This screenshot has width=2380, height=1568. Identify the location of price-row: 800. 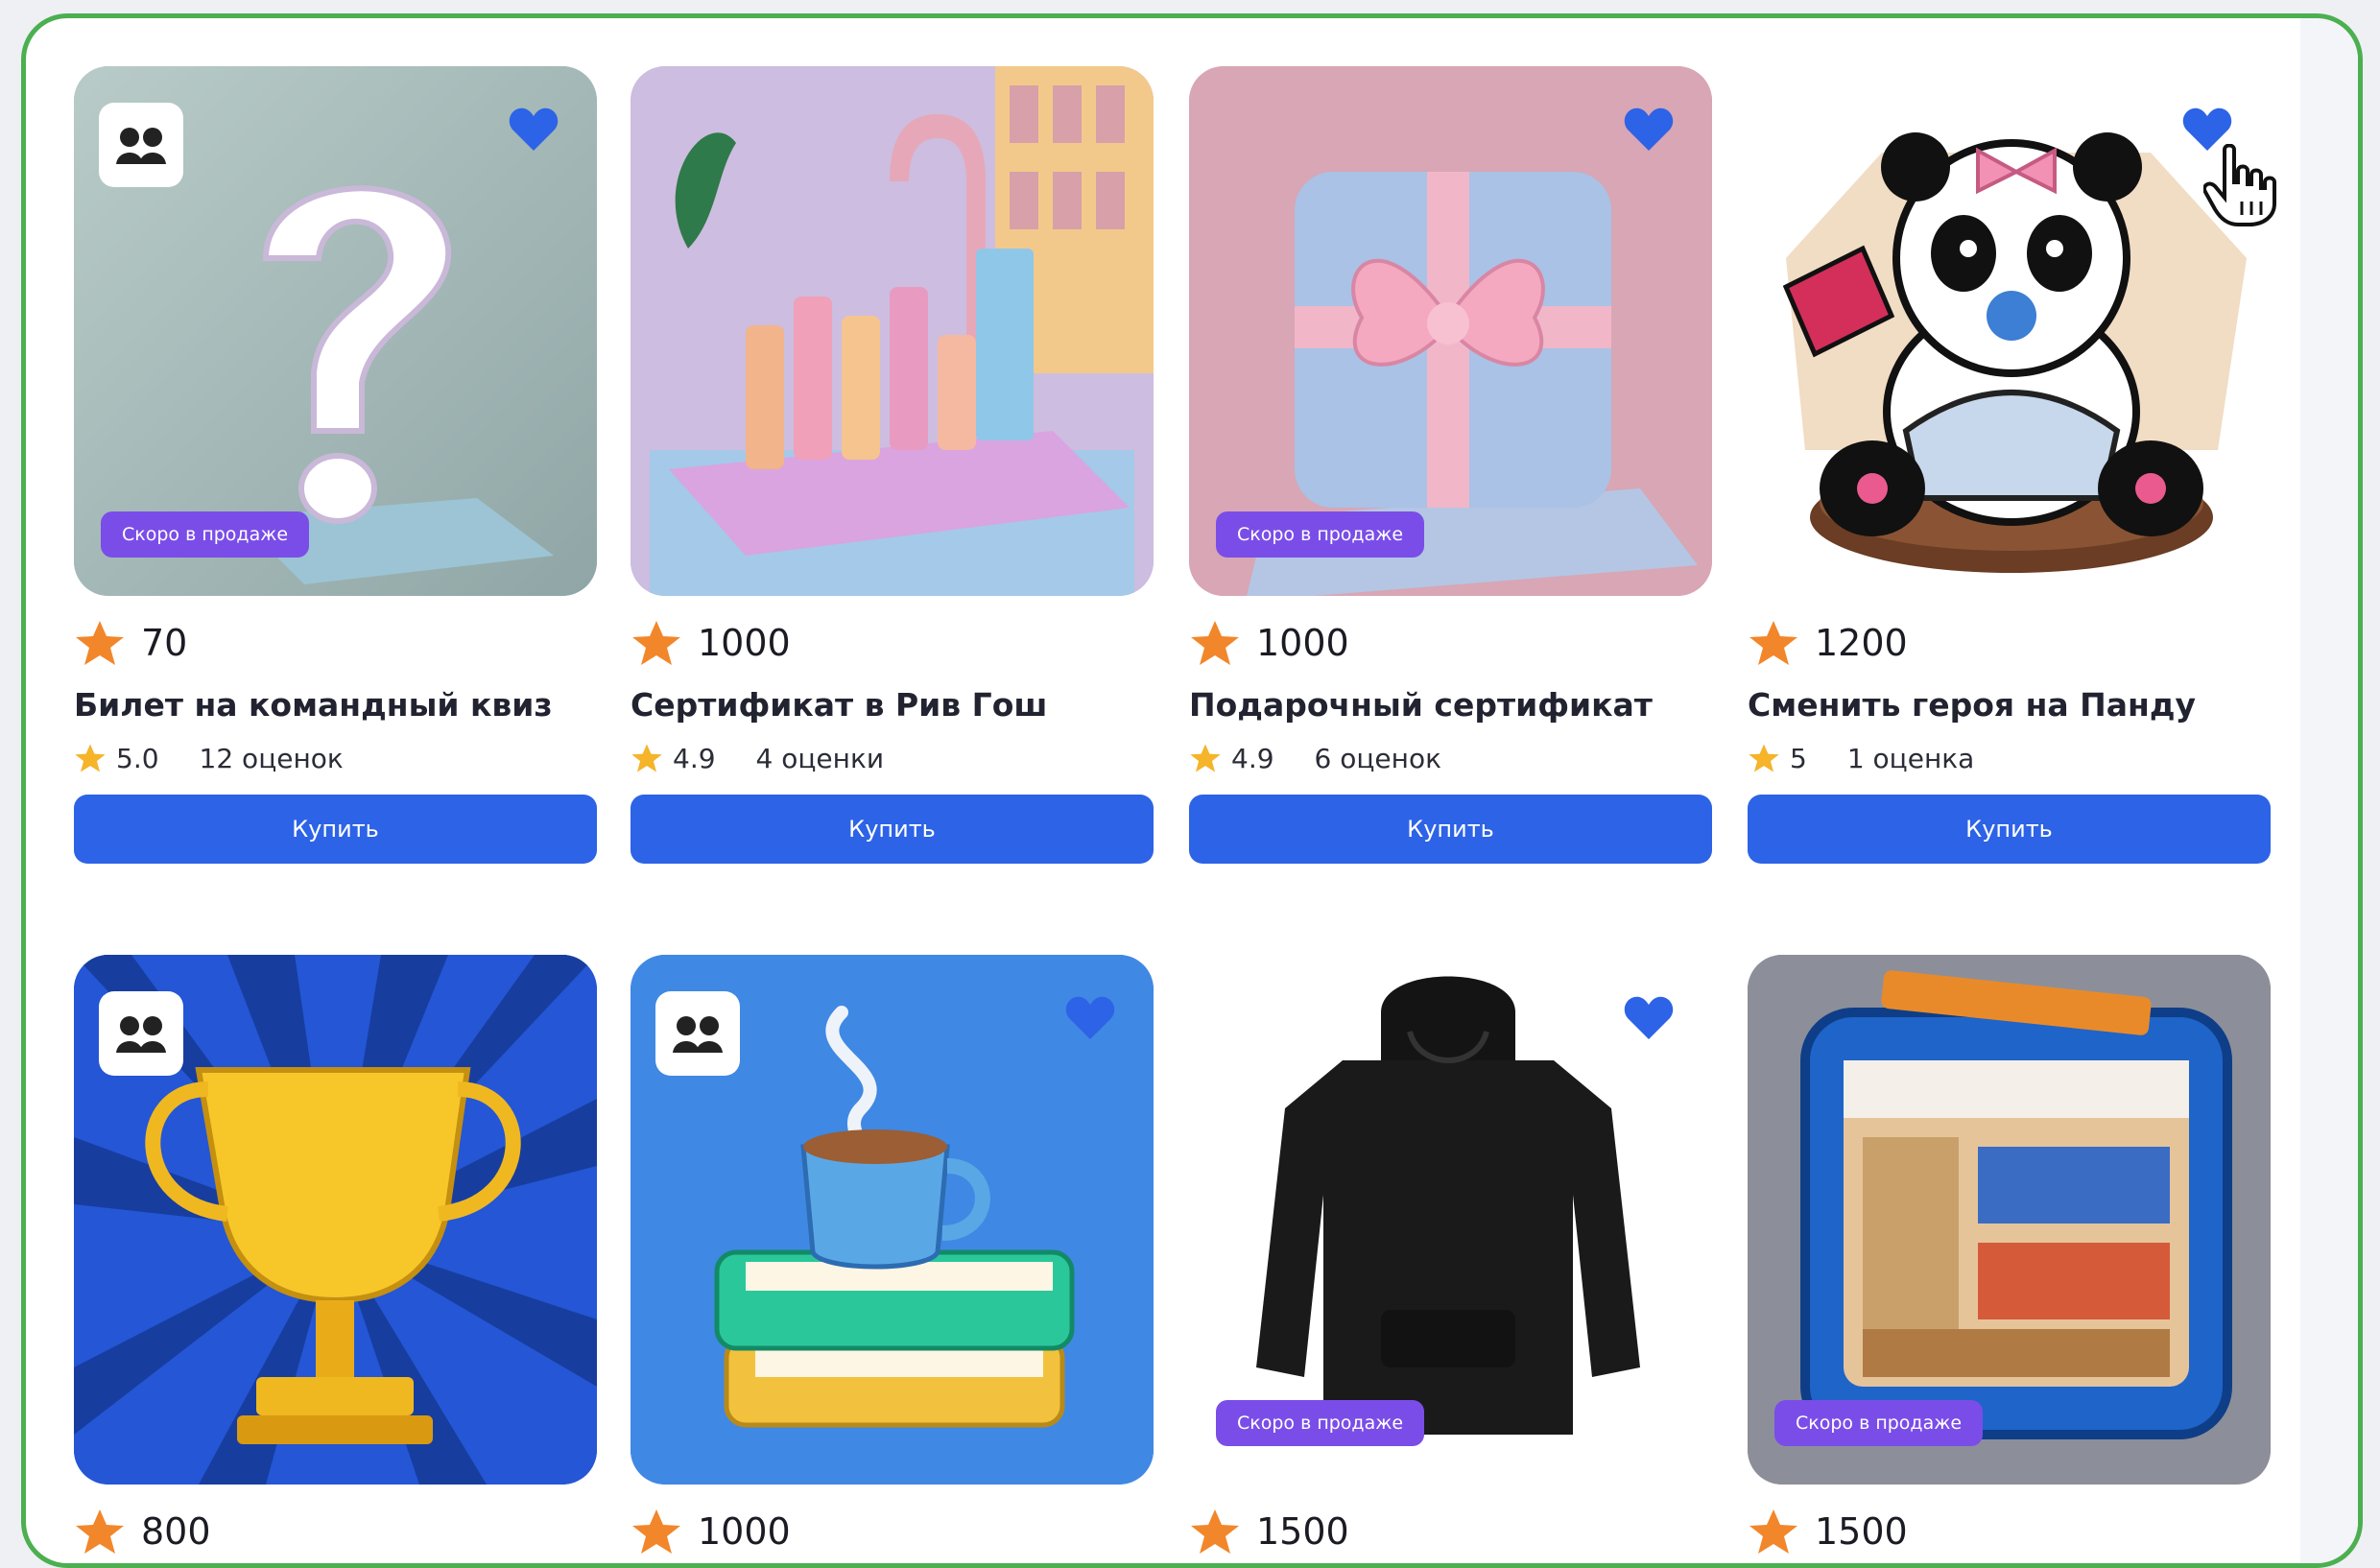
(335, 1532).